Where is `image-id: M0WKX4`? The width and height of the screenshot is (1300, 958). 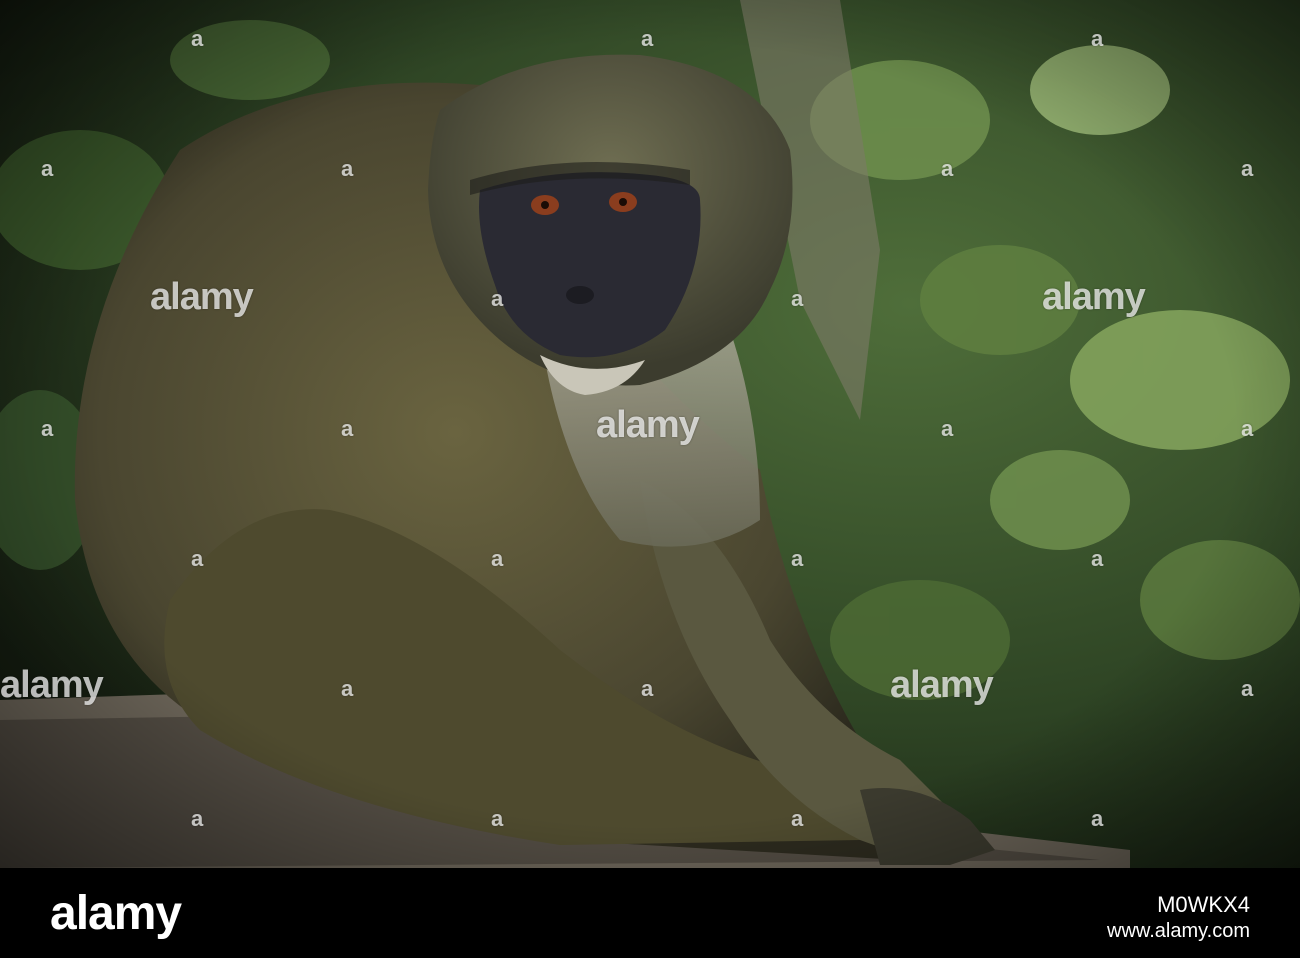
image-id: M0WKX4 is located at coordinates (1203, 904).